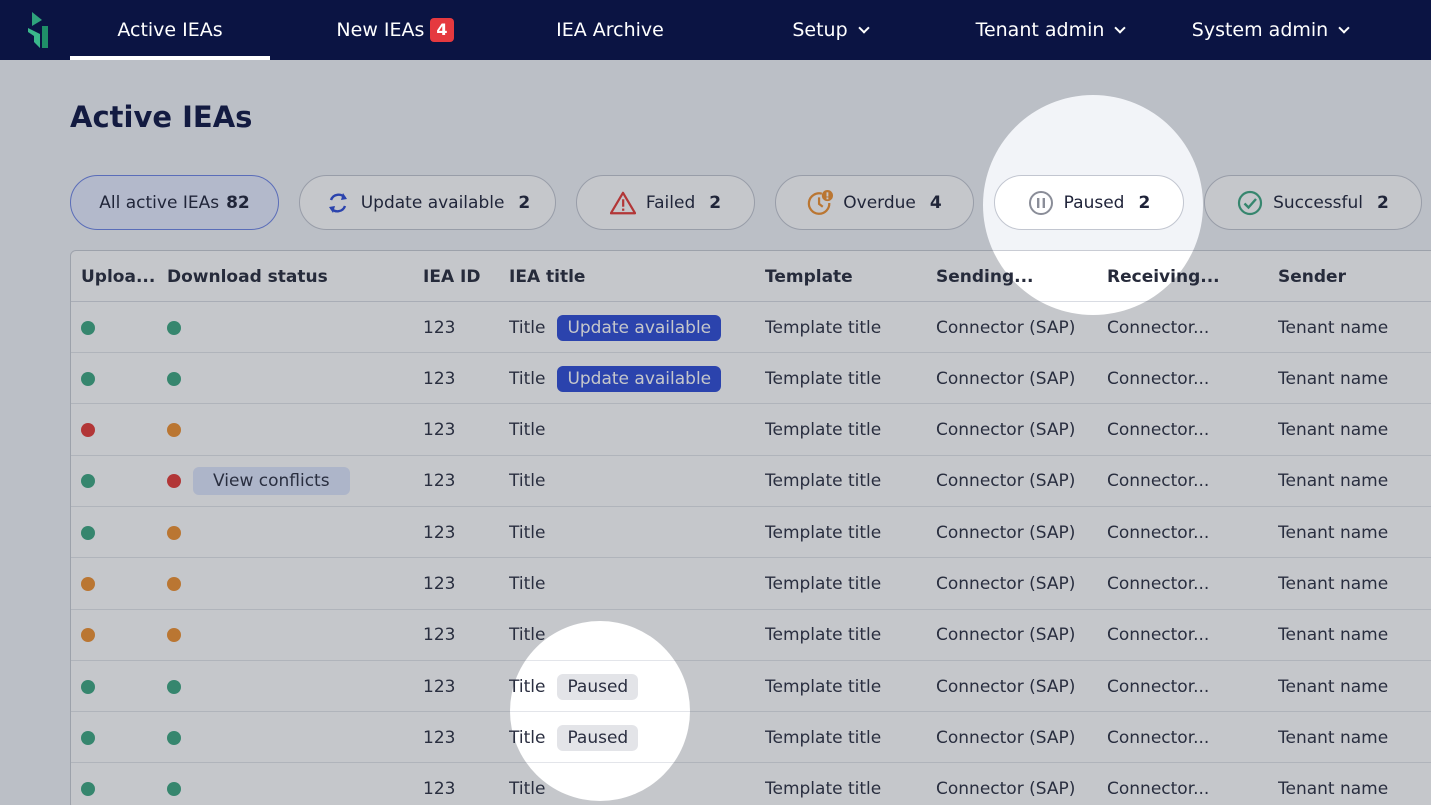 The height and width of the screenshot is (805, 1431). What do you see at coordinates (1089, 202) in the screenshot?
I see `filter-paused: Paused 2` at bounding box center [1089, 202].